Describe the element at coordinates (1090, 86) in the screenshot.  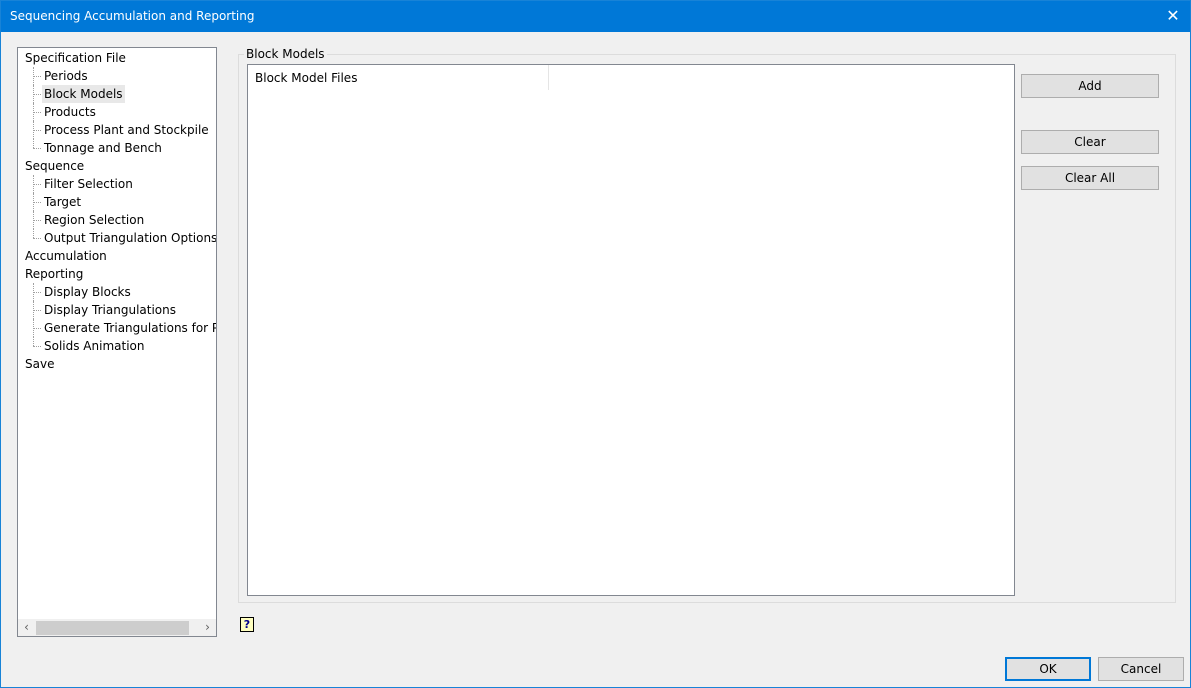
I see `add-button: Add` at that location.